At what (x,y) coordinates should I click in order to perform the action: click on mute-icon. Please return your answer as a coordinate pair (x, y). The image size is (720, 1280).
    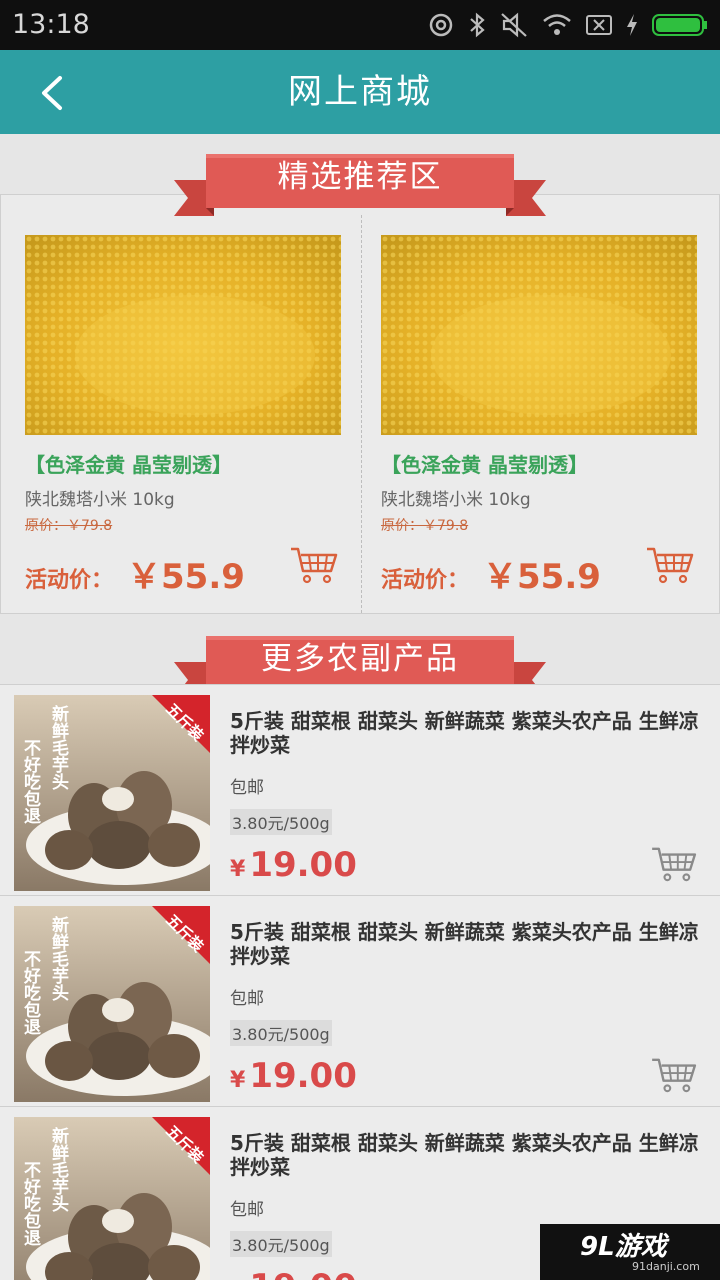
    Looking at the image, I should click on (514, 25).